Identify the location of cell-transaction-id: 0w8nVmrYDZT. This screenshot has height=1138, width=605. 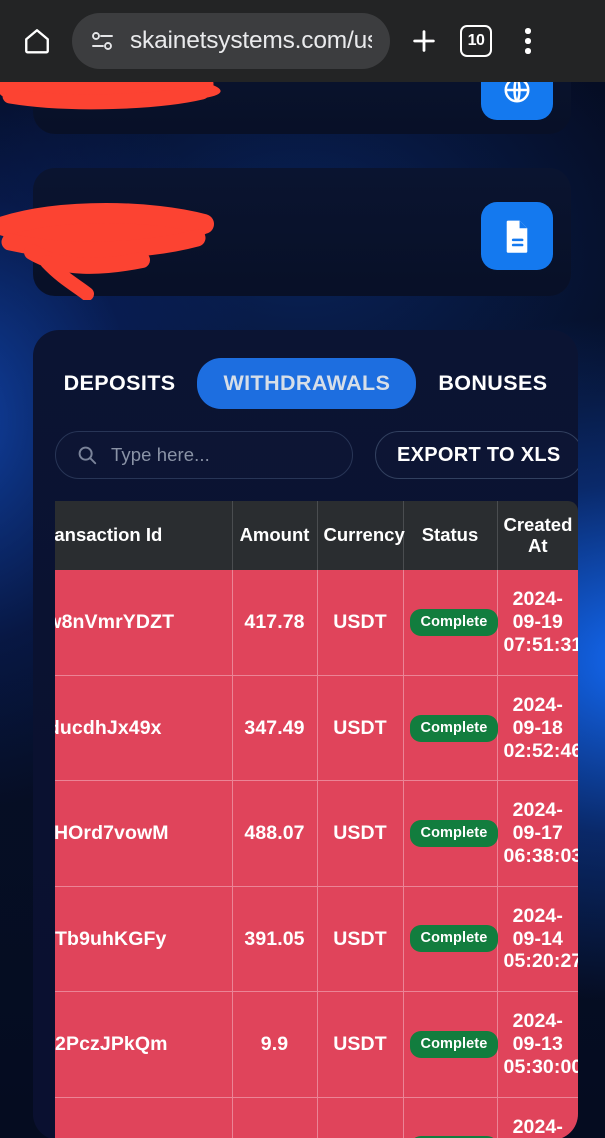
(144, 623).